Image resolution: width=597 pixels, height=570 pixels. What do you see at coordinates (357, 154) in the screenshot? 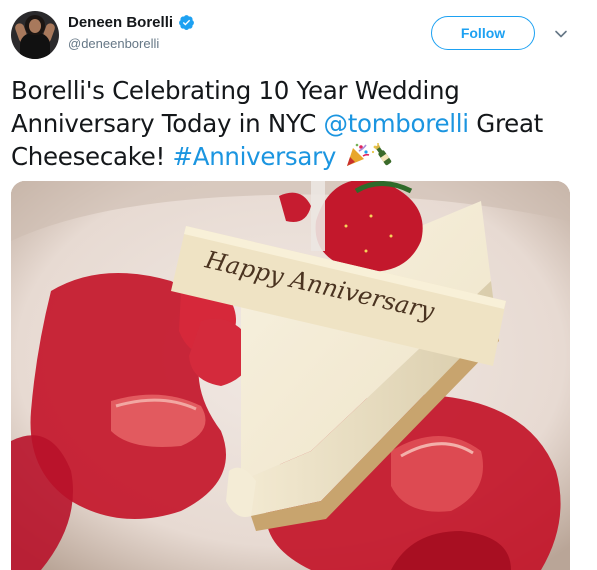
I see `party-popper-icon` at bounding box center [357, 154].